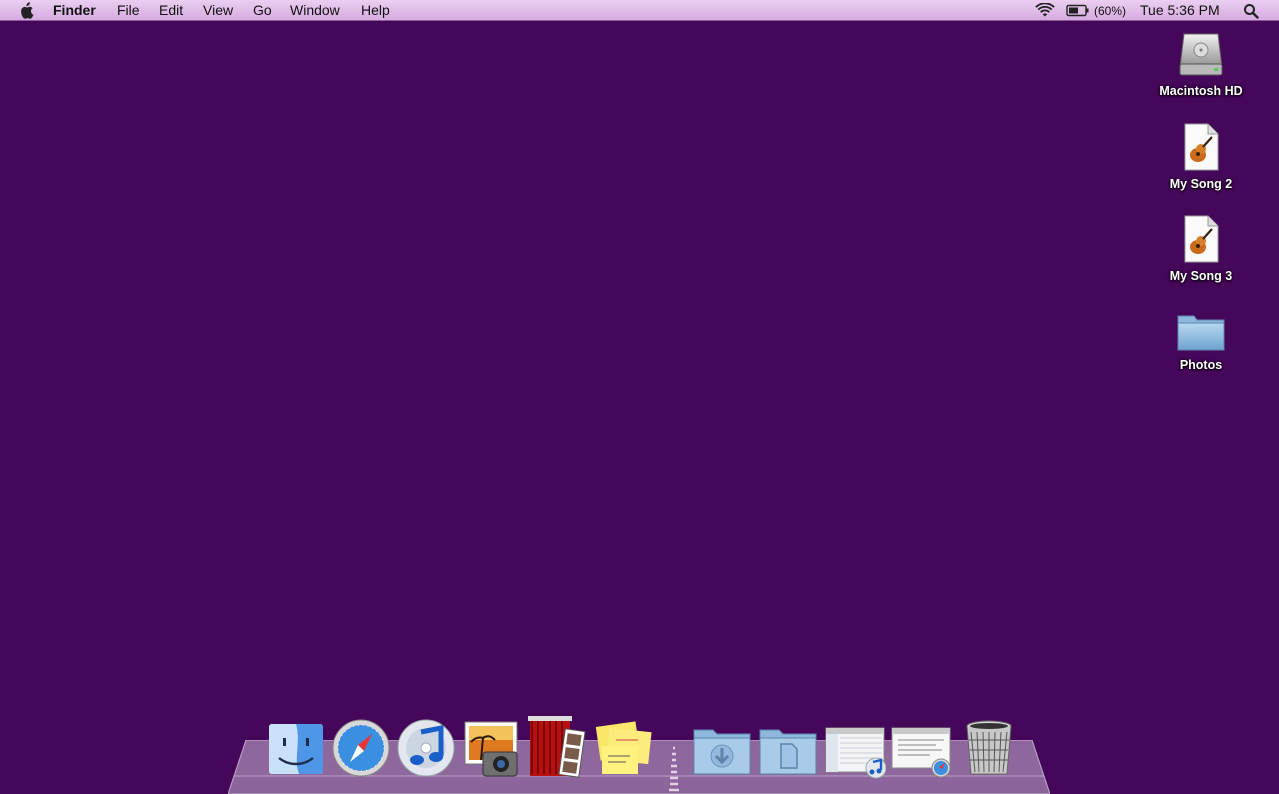 The image size is (1279, 794). I want to click on dock-safari-window, so click(921, 748).